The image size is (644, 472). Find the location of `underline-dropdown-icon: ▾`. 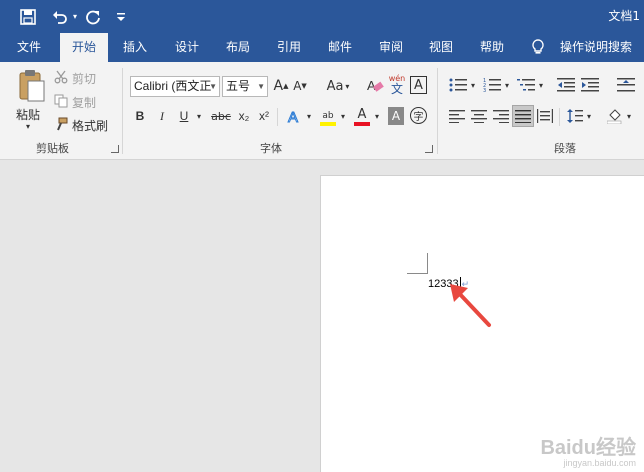

underline-dropdown-icon: ▾ is located at coordinates (199, 116).